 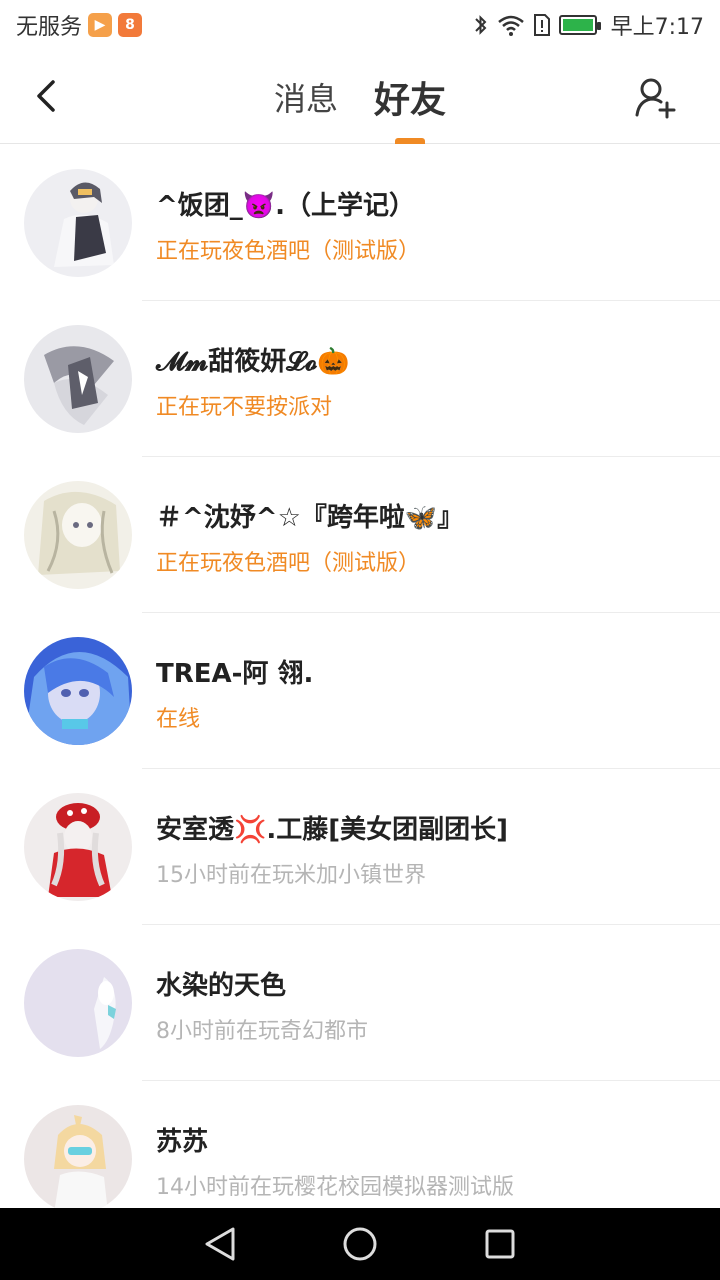 I want to click on friend-name: TREA-阿 翎., so click(x=235, y=674).